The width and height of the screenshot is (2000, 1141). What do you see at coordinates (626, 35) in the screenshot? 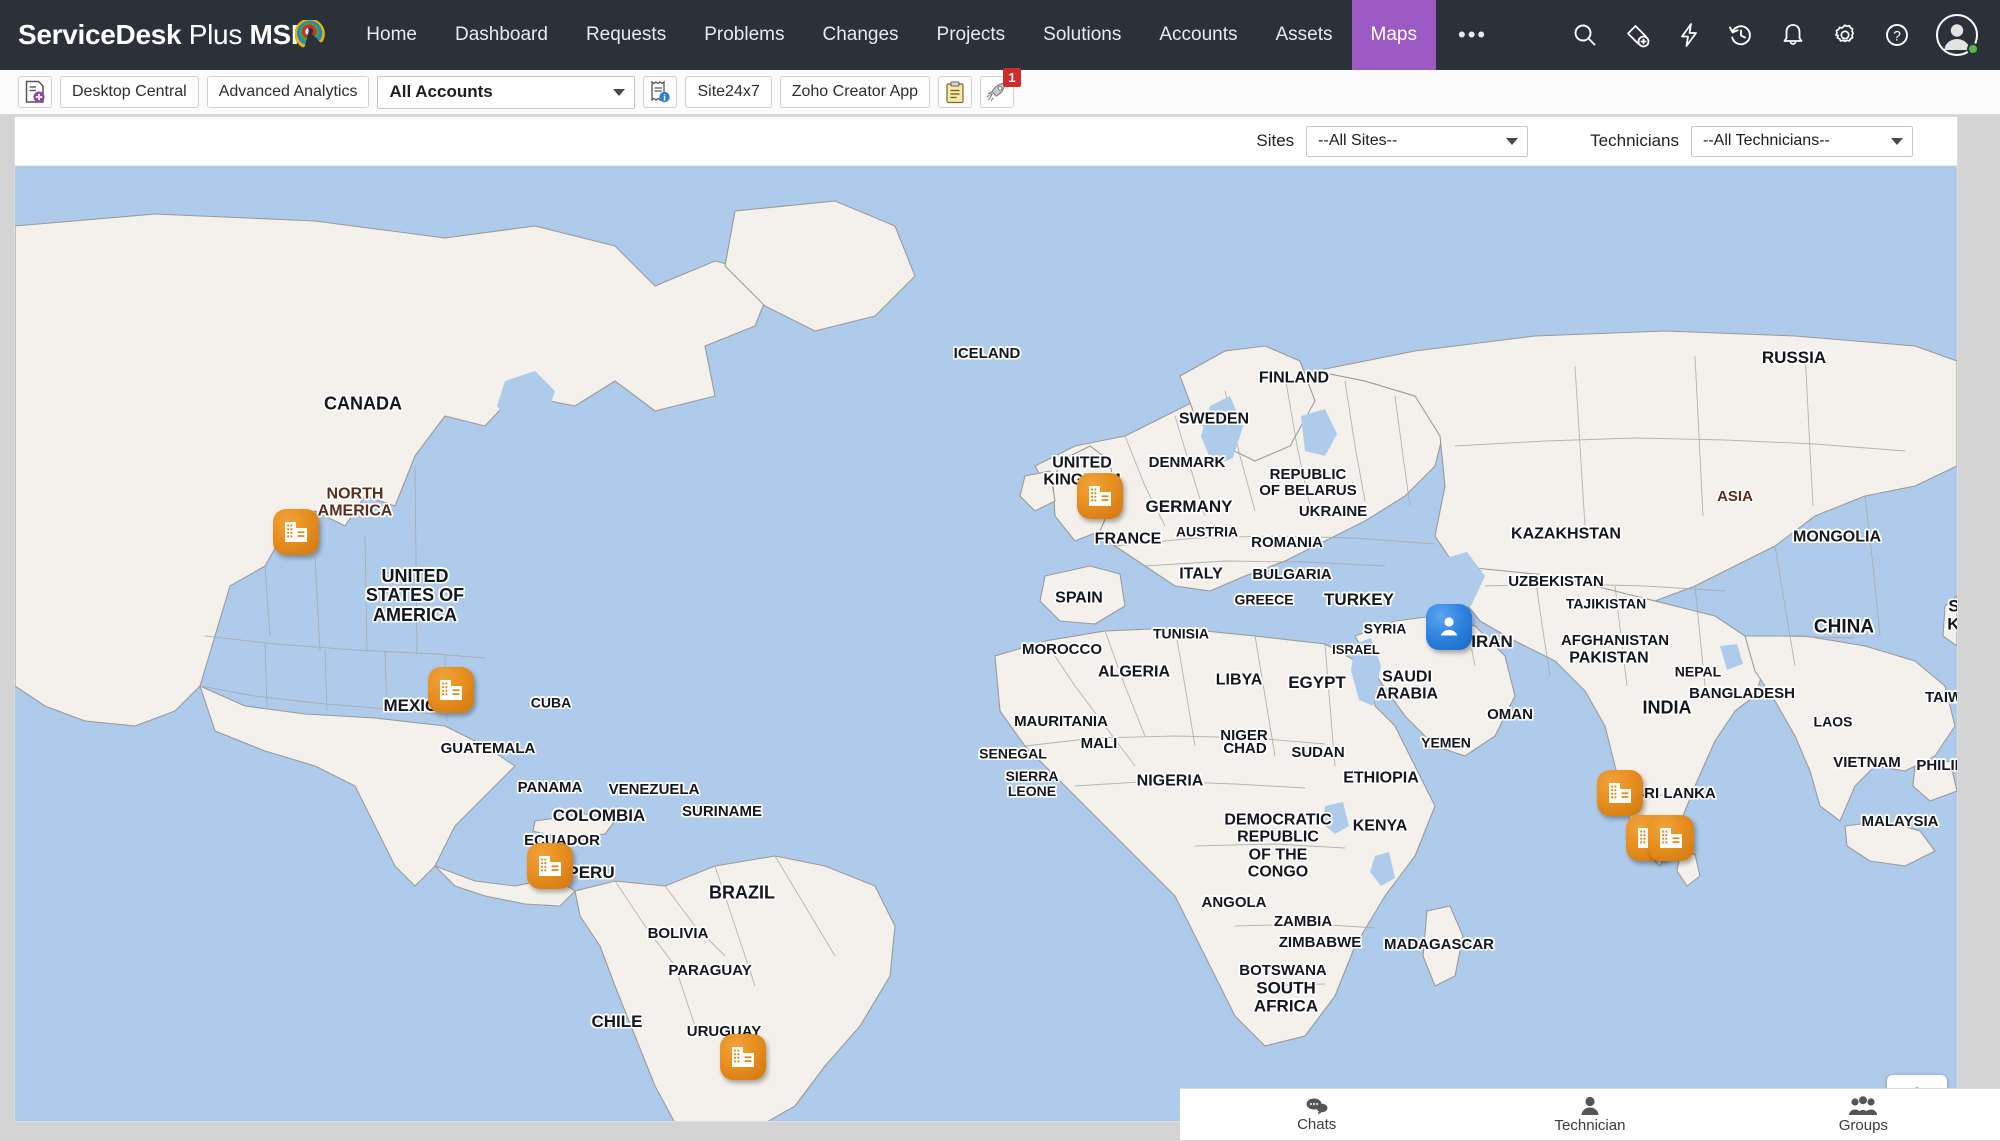
I see `nav-link-requests: Requests` at bounding box center [626, 35].